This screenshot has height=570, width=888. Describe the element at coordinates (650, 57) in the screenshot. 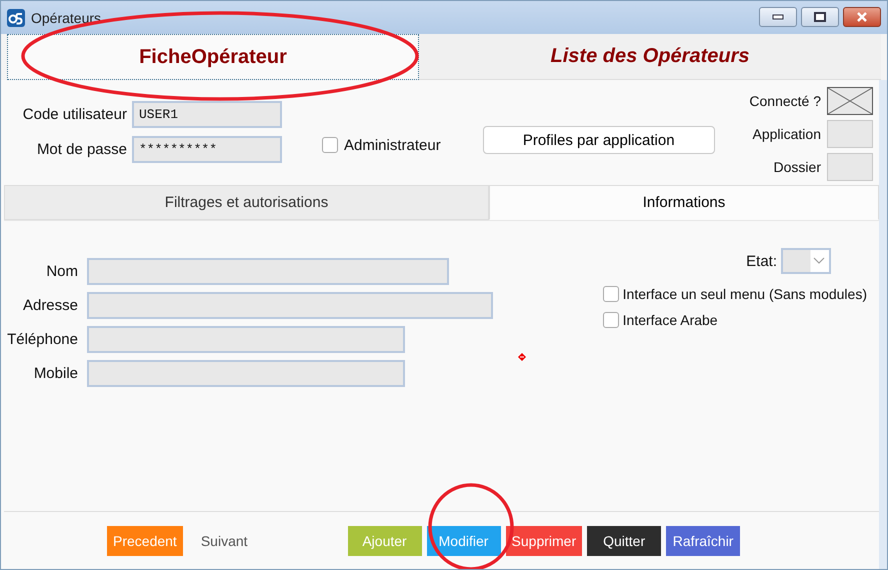

I see `page-tab: Liste des Opérateurs` at that location.